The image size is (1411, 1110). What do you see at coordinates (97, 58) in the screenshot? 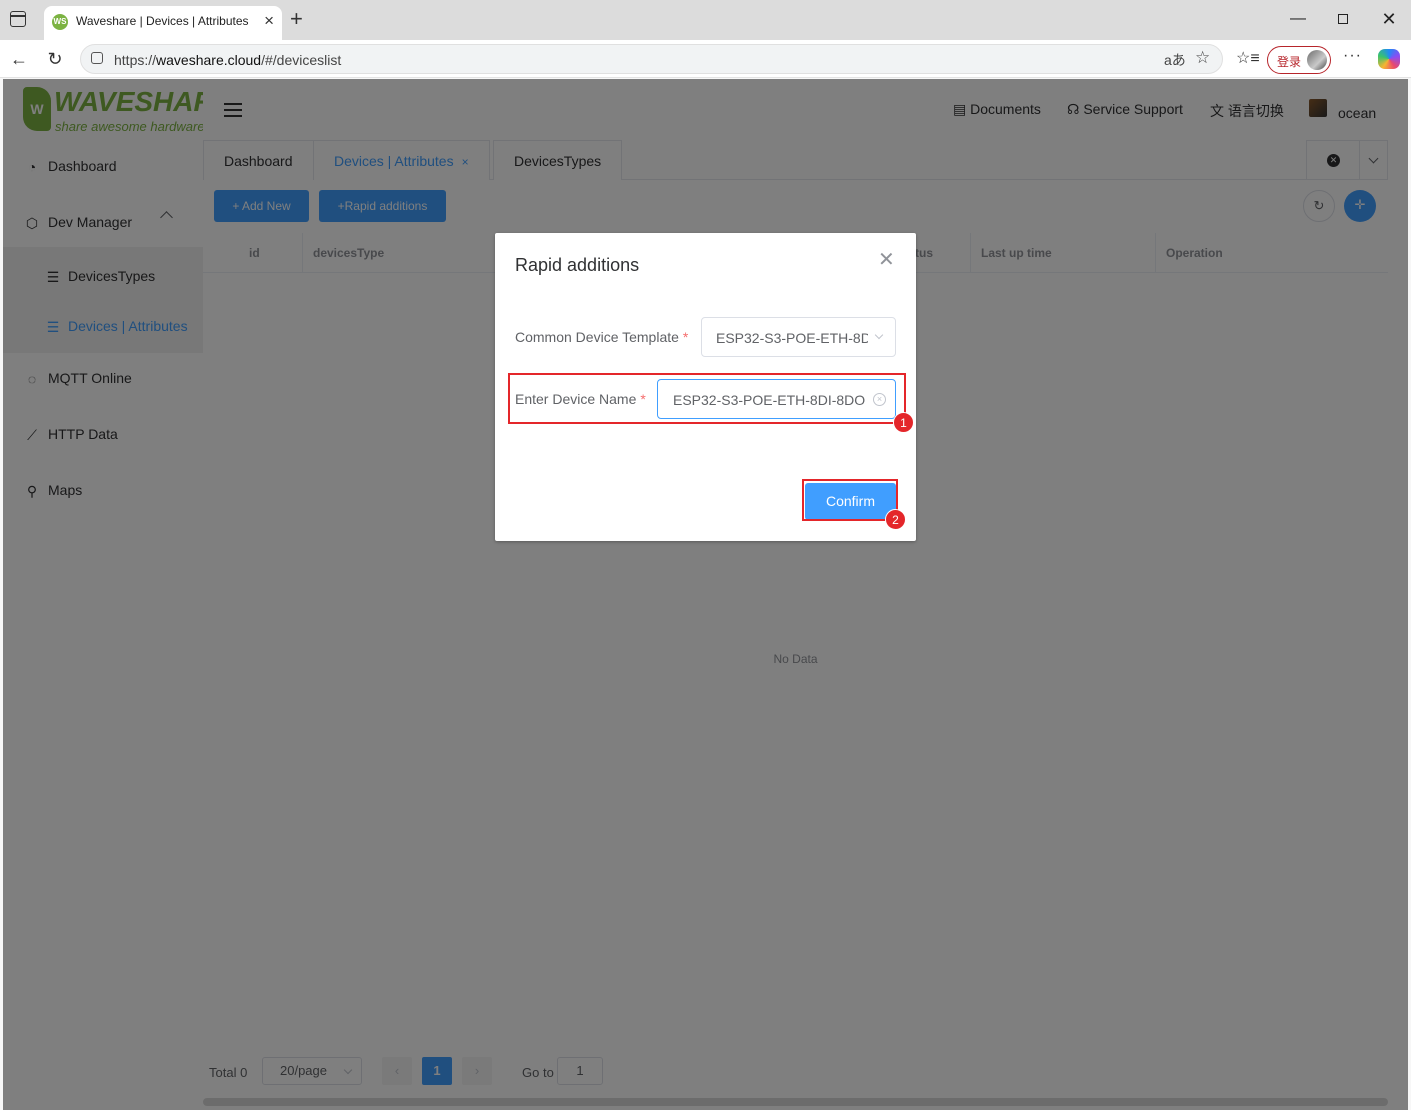
I see `site-info-icon` at bounding box center [97, 58].